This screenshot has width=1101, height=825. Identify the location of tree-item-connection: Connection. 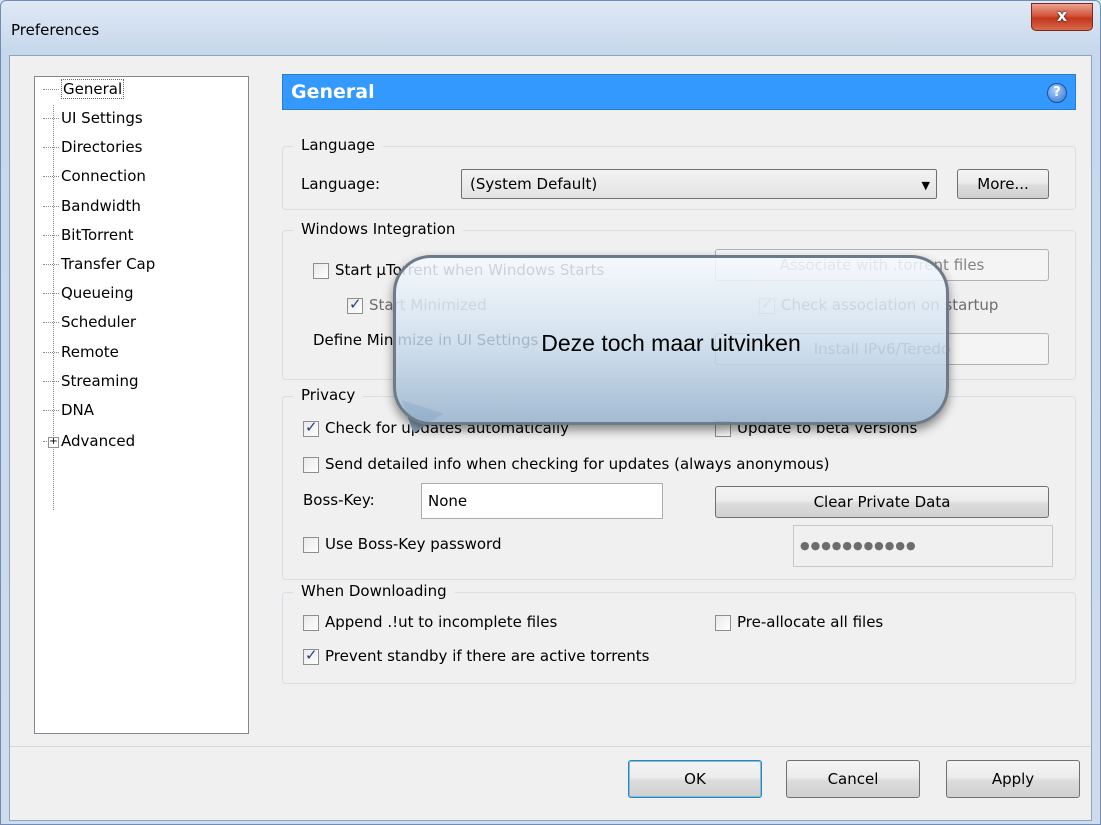
(94, 176).